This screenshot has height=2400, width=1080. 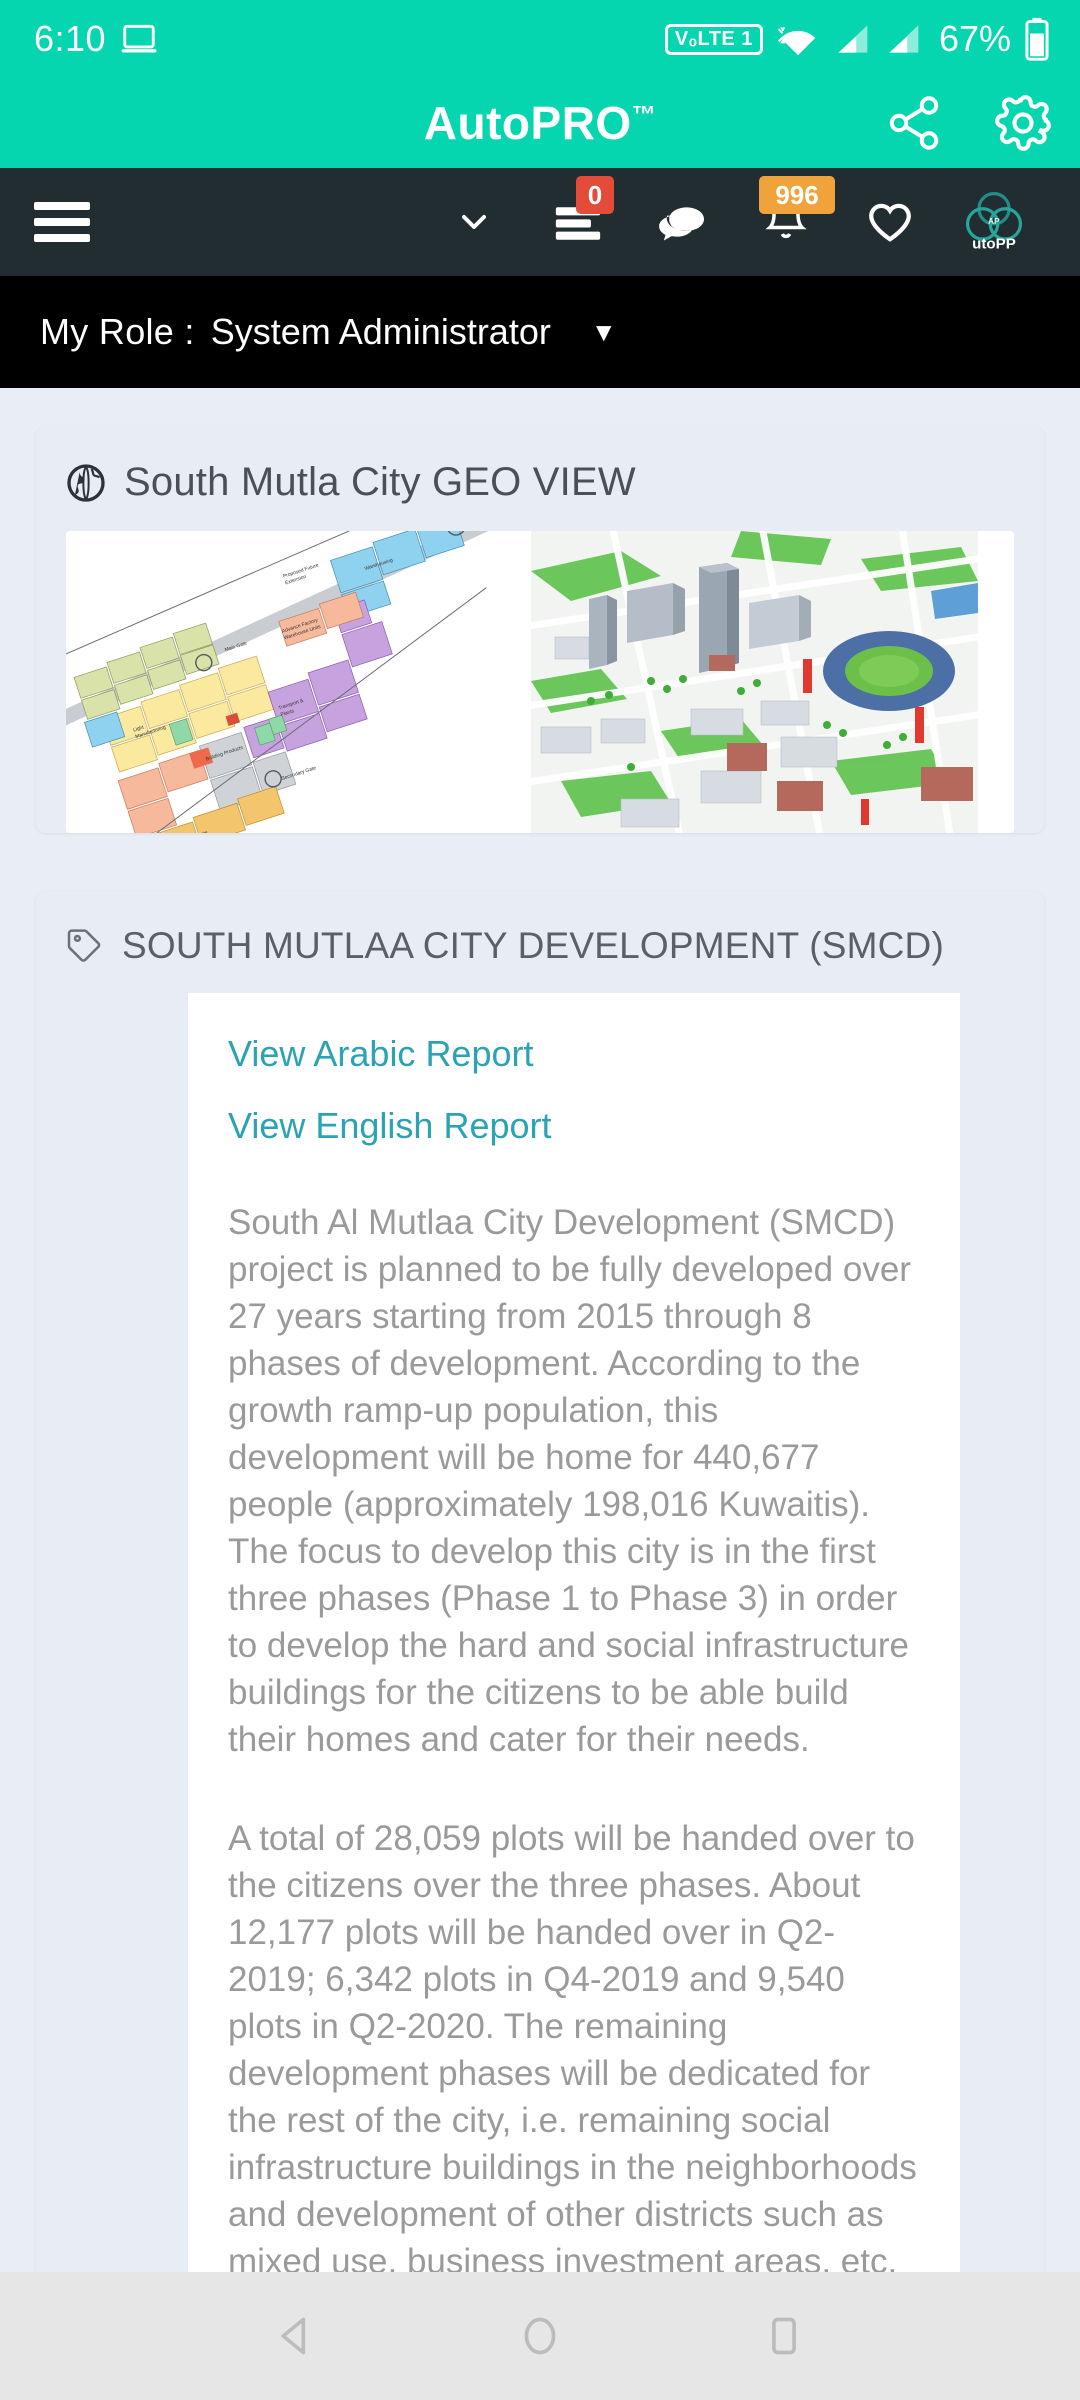 What do you see at coordinates (533, 945) in the screenshot?
I see `smcd-card-title: SOUTH MUTLAA CITY DEVELOPMENT (SMCD)` at bounding box center [533, 945].